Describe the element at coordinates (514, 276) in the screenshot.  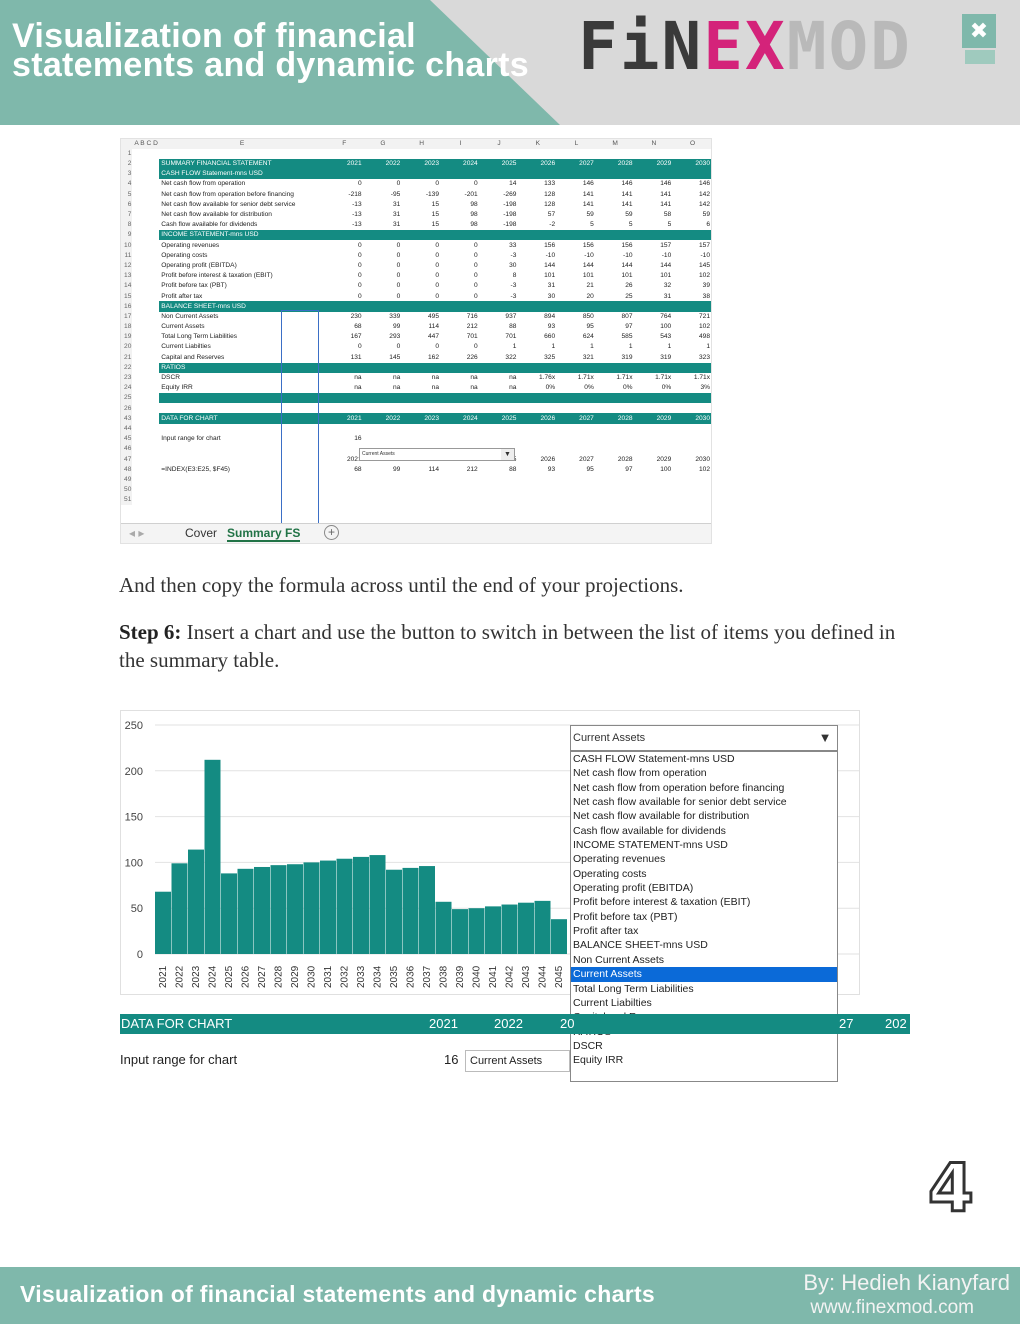
I see `value-cell: 8` at that location.